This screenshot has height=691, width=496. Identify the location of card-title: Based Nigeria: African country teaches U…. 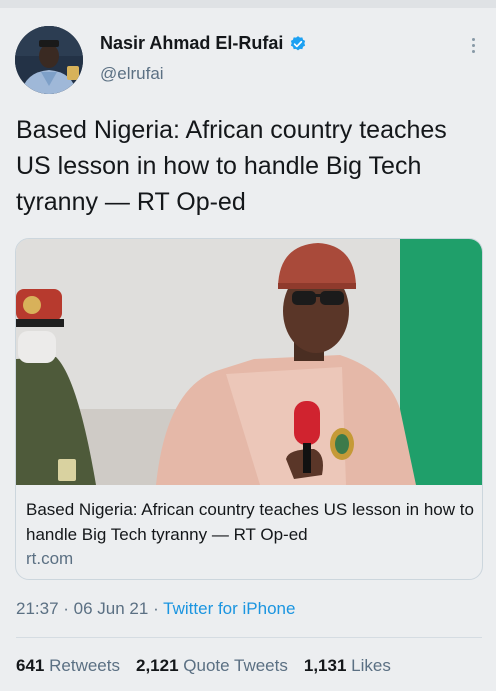
(250, 522).